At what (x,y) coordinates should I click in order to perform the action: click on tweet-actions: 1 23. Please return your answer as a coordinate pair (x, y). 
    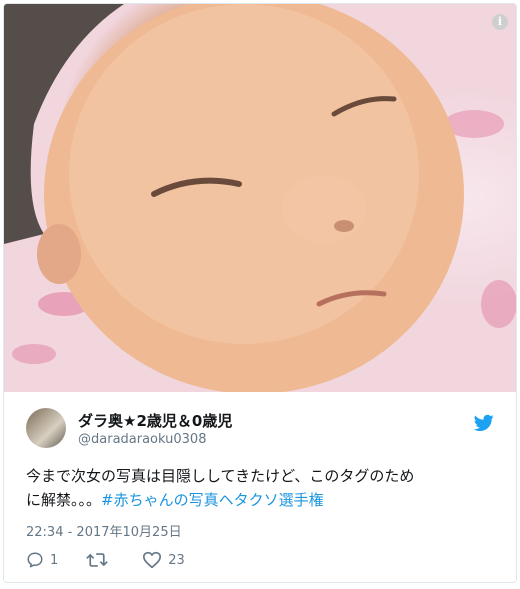
    Looking at the image, I should click on (119, 560).